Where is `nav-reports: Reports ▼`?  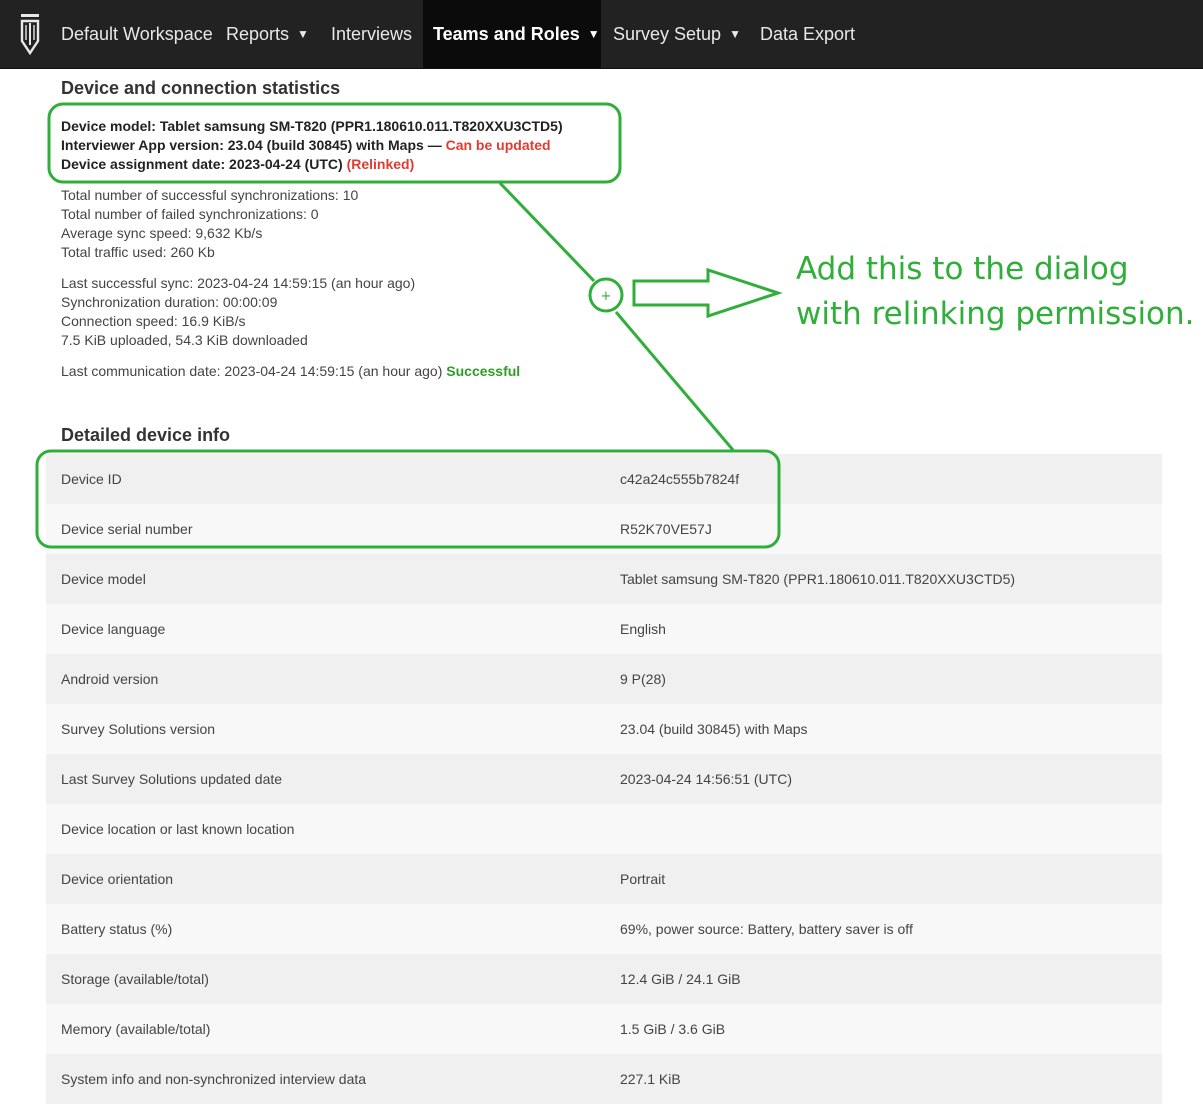 nav-reports: Reports ▼ is located at coordinates (267, 34).